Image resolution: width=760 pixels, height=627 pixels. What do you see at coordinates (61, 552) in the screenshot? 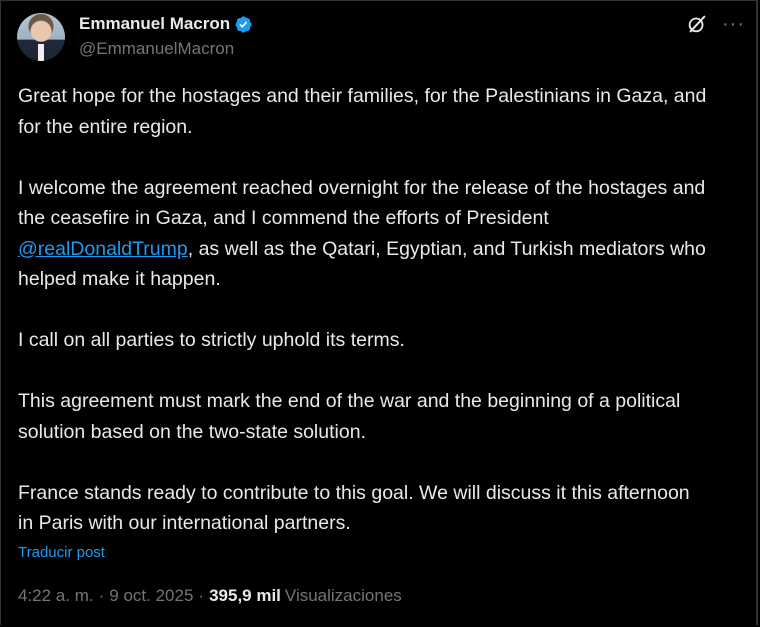
I see `translate-post-link: Traducir post` at bounding box center [61, 552].